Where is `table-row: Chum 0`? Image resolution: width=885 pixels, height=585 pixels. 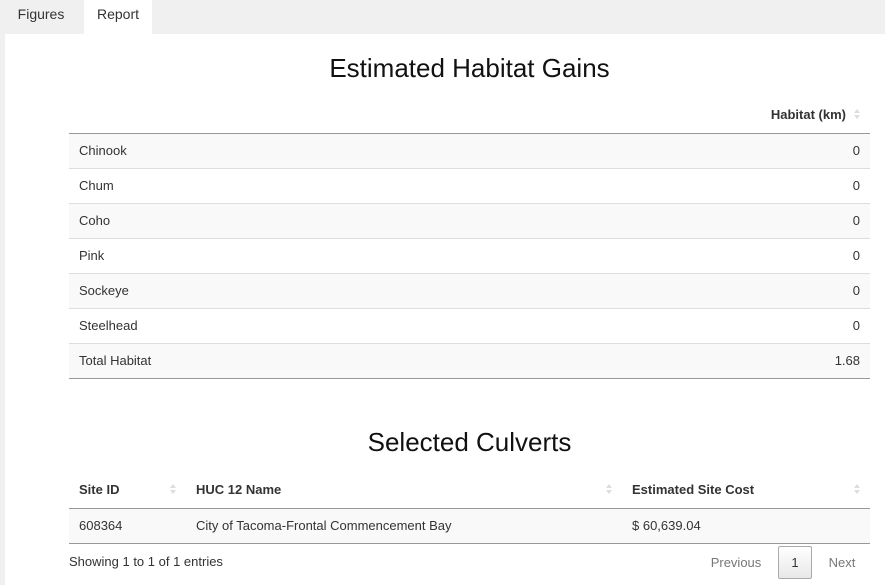
table-row: Chum 0 is located at coordinates (469, 185).